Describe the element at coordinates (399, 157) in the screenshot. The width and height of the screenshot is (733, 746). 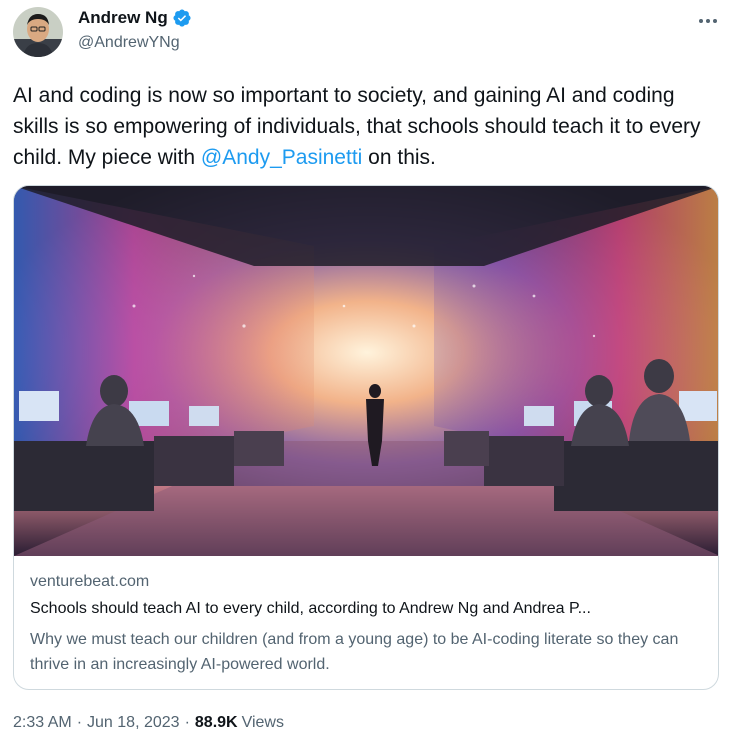
I see `tweet-text-tail: on this.` at that location.